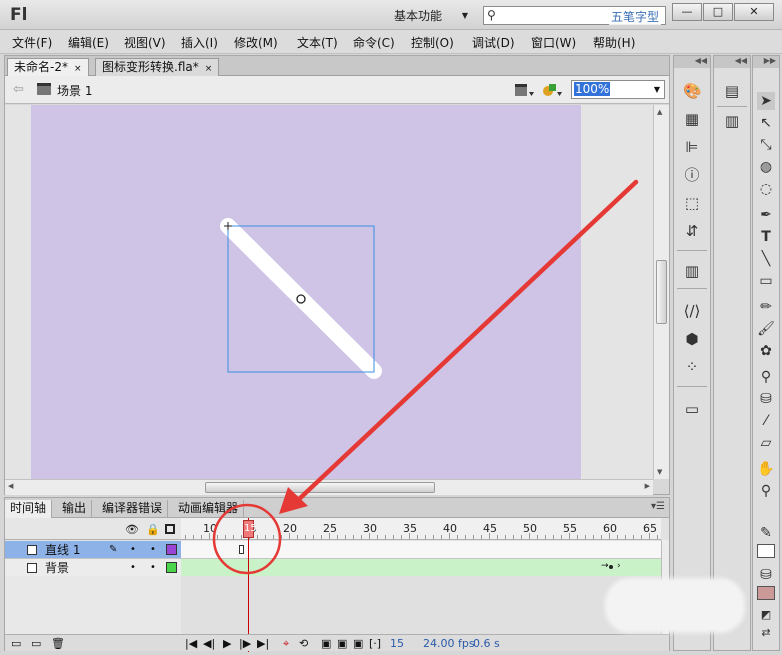 The image size is (782, 655). Describe the element at coordinates (732, 121) in the screenshot. I see `library-books-icon: ▥` at that location.